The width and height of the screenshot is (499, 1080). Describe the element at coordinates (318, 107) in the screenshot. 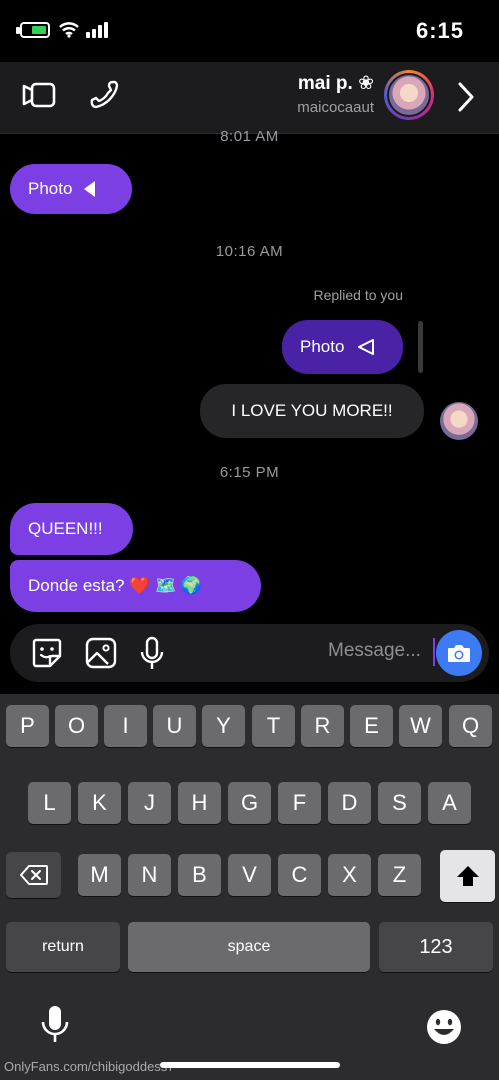

I see `contact-username: maicocaaut` at that location.